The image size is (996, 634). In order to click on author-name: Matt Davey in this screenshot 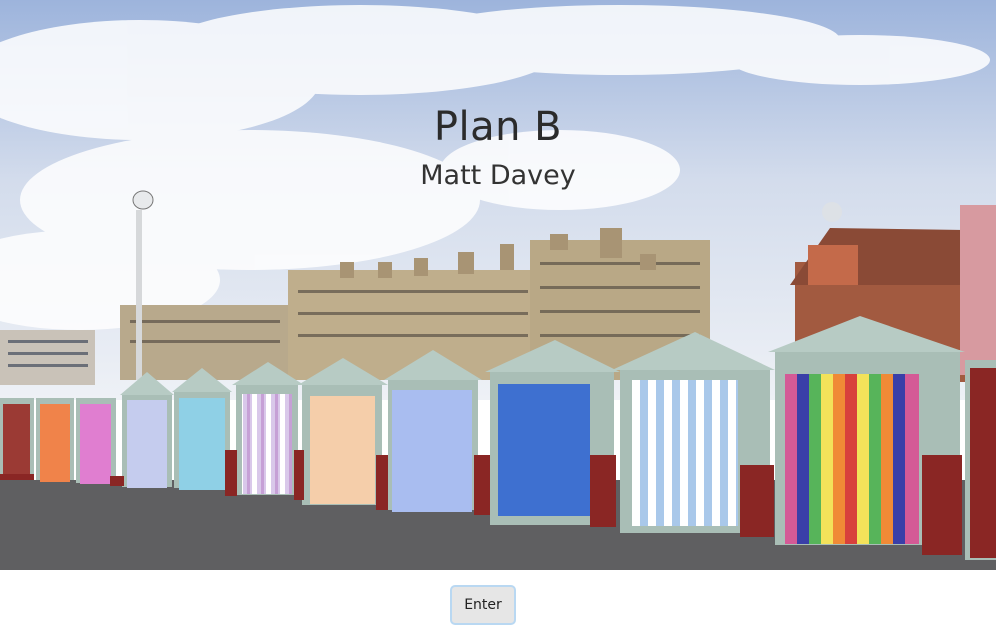, I will do `click(498, 175)`.